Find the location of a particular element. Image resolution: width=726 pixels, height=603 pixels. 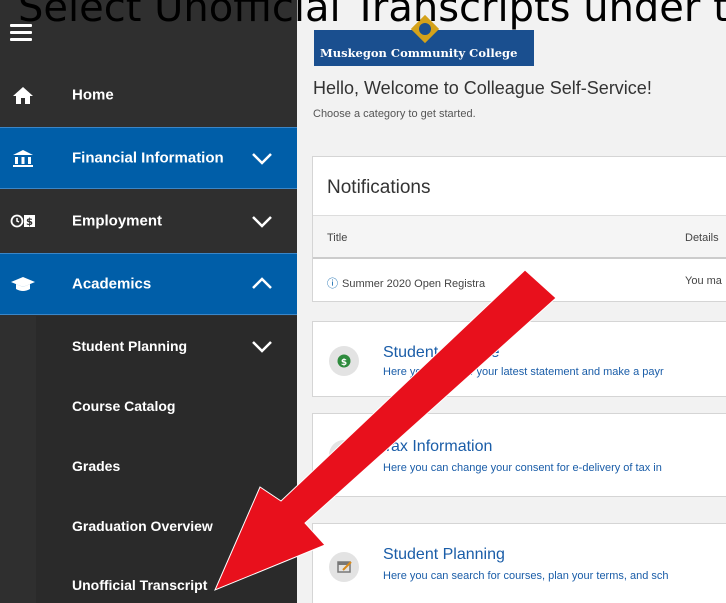

sidebar-item-financial-information: Financial Information is located at coordinates (148, 158).